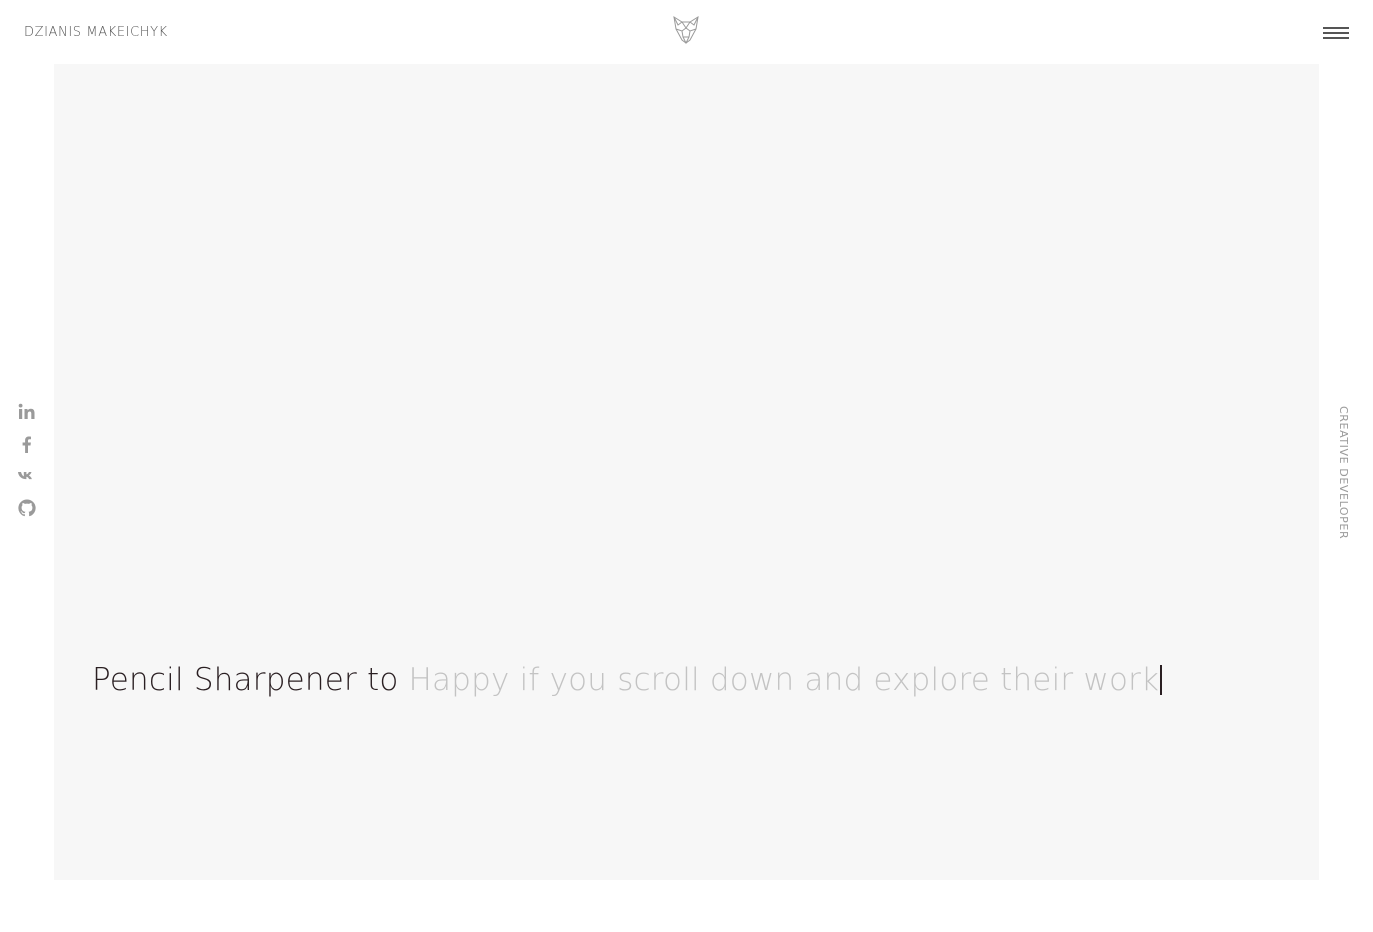 This screenshot has width=1373, height=932. What do you see at coordinates (250, 680) in the screenshot?
I see `headline-static-text: Pencil Sharpener to` at bounding box center [250, 680].